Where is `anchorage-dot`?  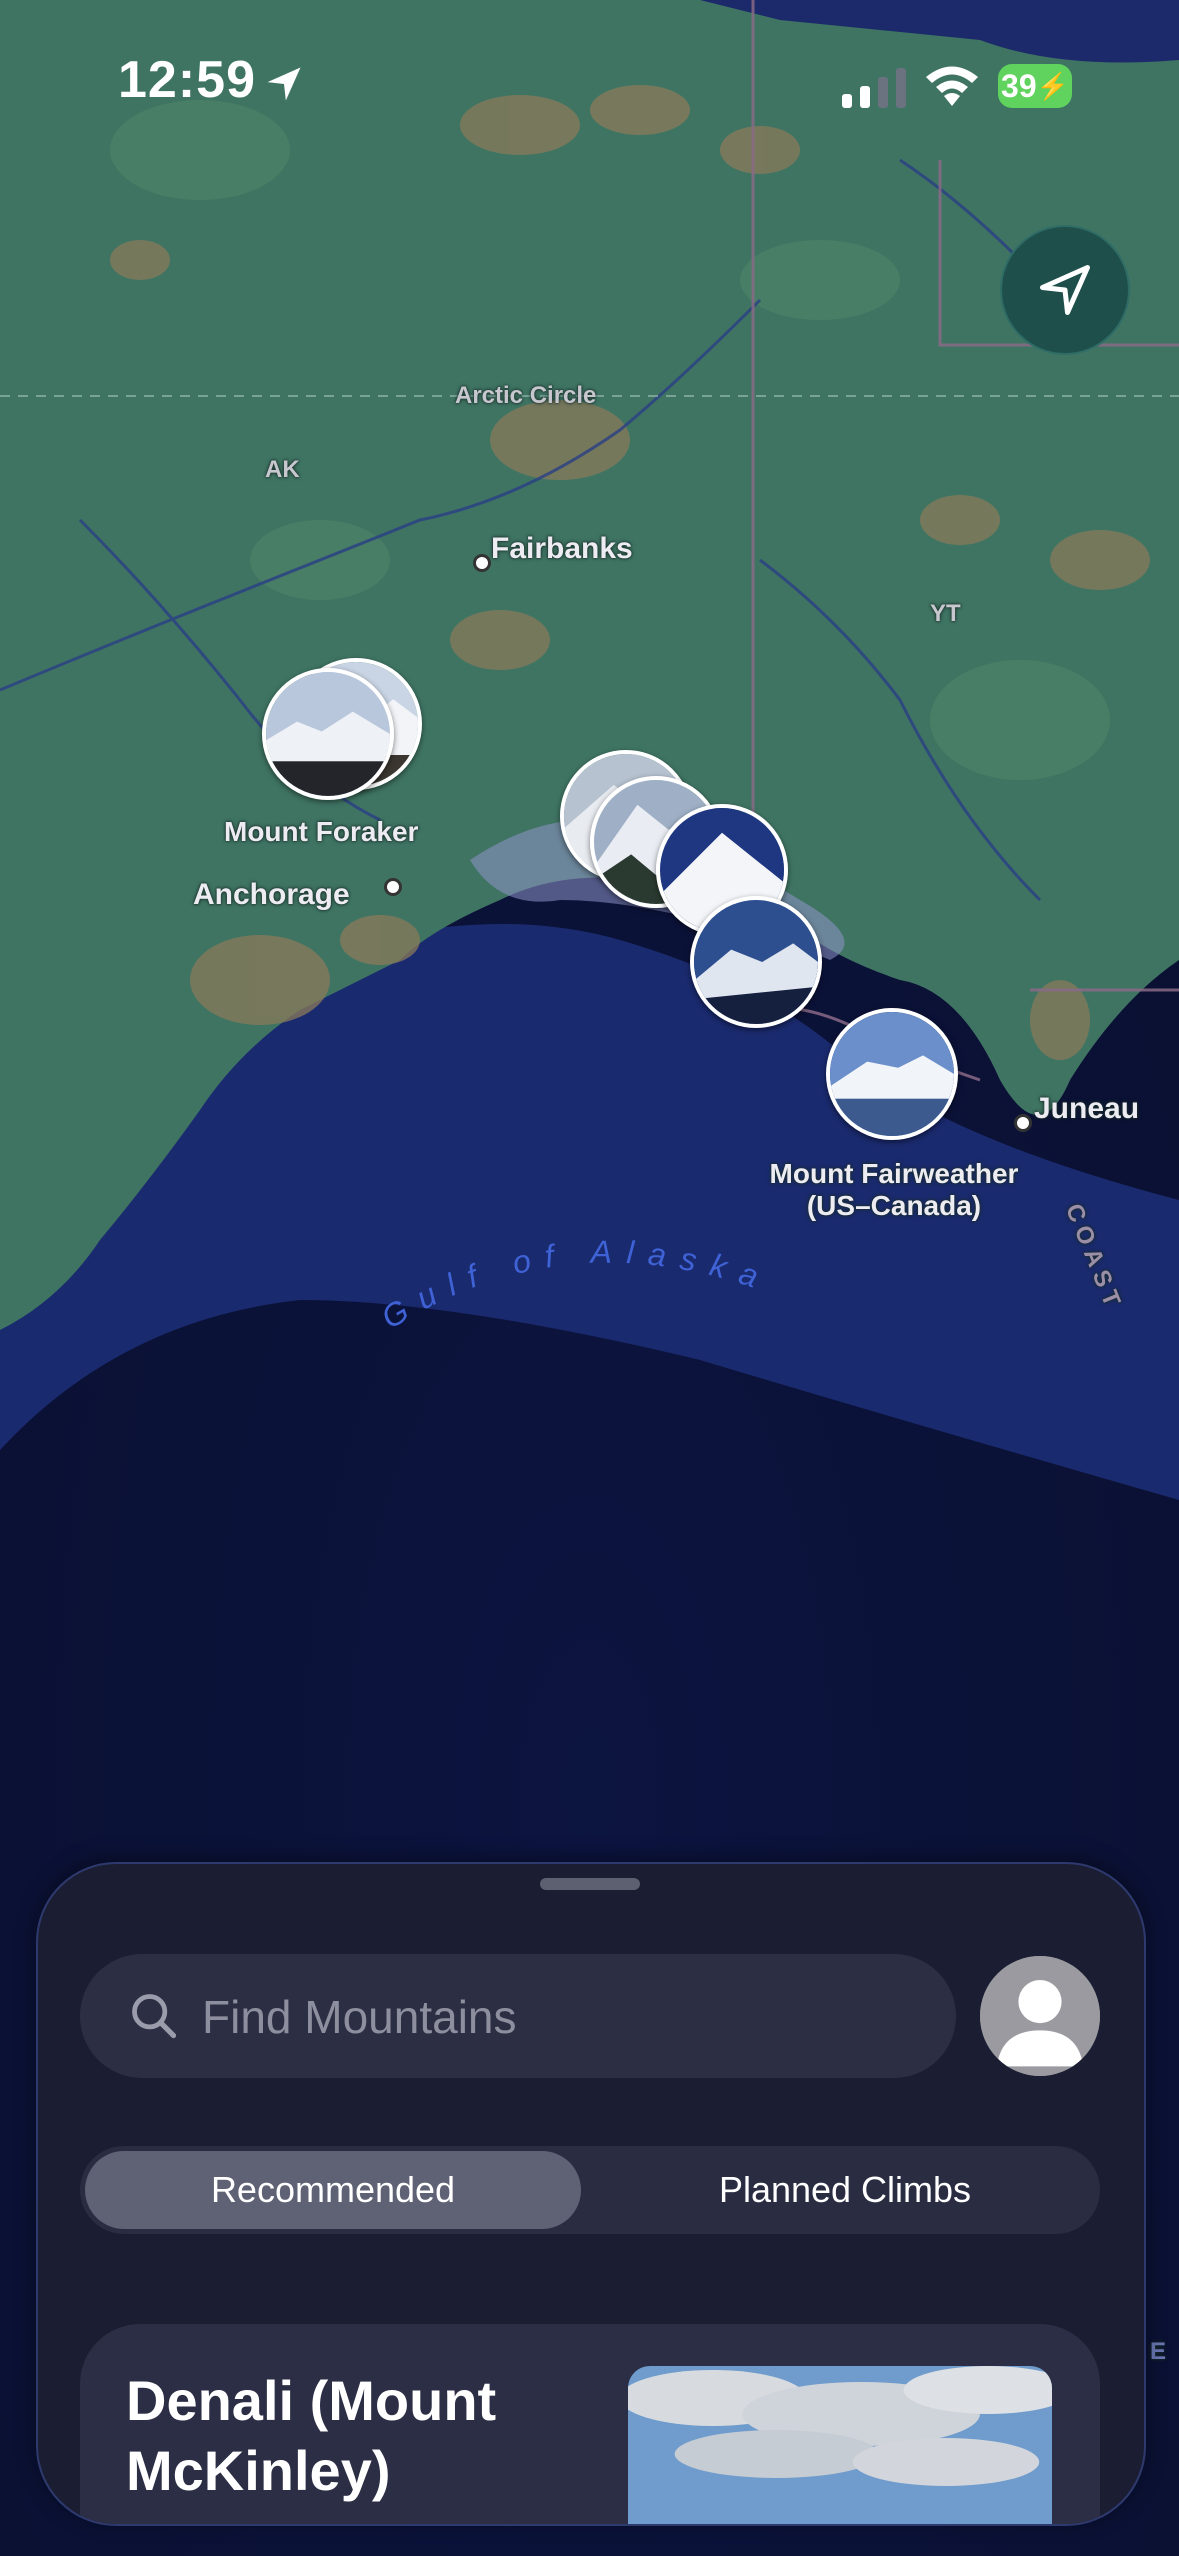
anchorage-dot is located at coordinates (393, 887).